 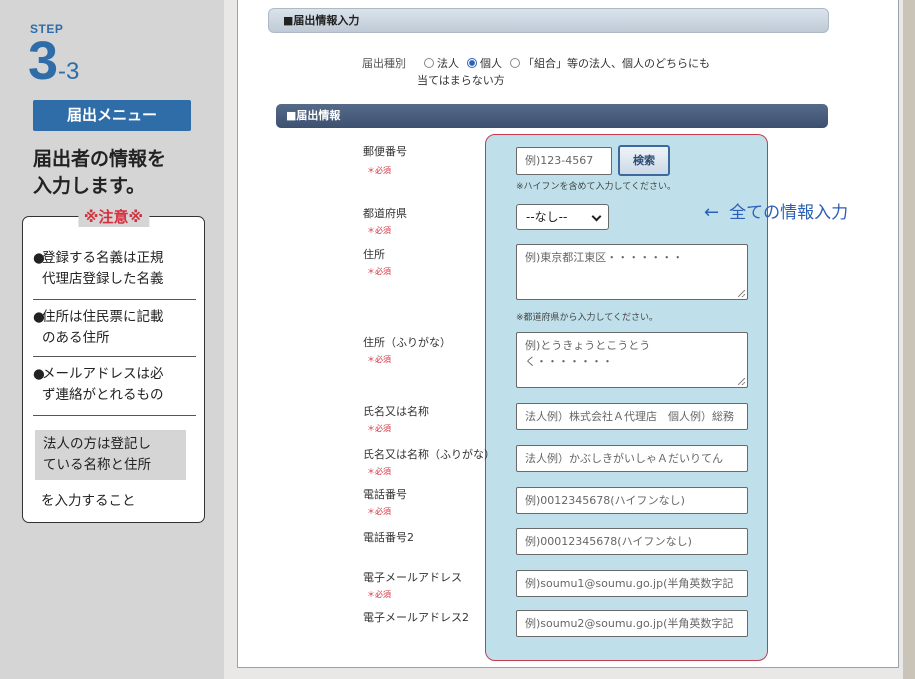 What do you see at coordinates (384, 63) in the screenshot?
I see `registration-type-label: 届出種別` at bounding box center [384, 63].